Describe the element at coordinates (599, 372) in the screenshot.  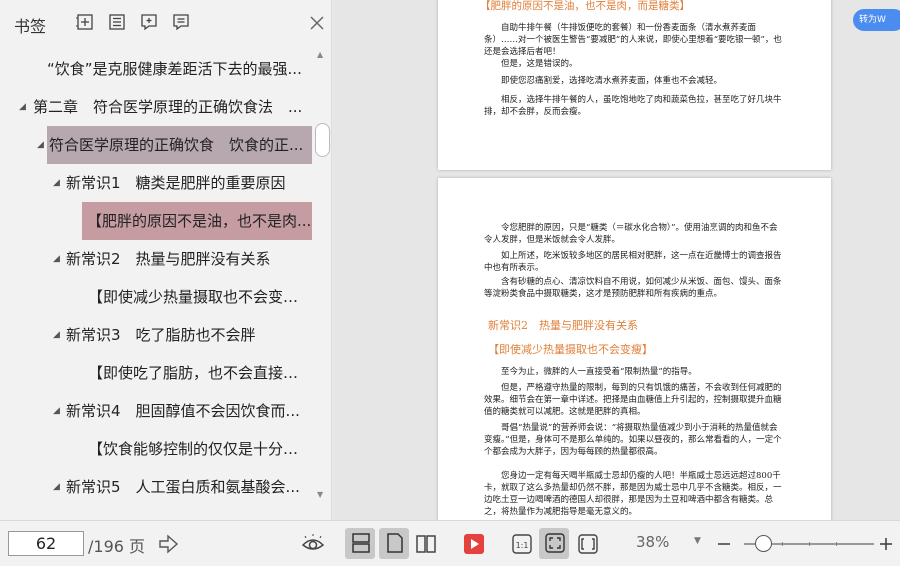
I see `paragraph: 至今为止，微胖的人一直接受着“限制热量”的指导。` at that location.